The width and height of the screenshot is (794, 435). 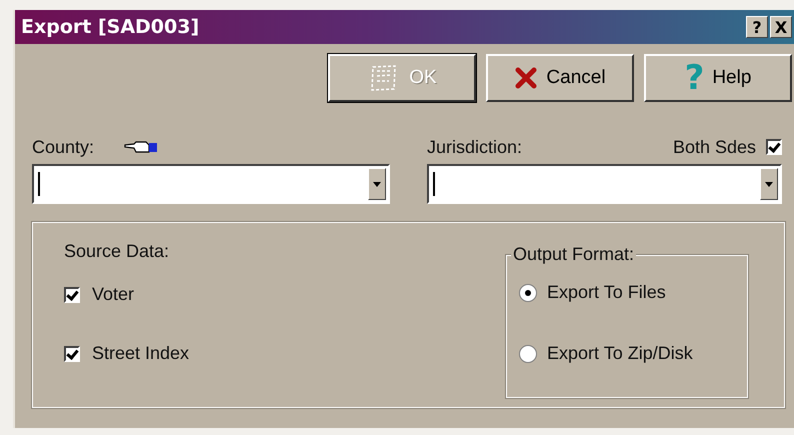 What do you see at coordinates (604, 184) in the screenshot?
I see `jurisdiction-dropdown` at bounding box center [604, 184].